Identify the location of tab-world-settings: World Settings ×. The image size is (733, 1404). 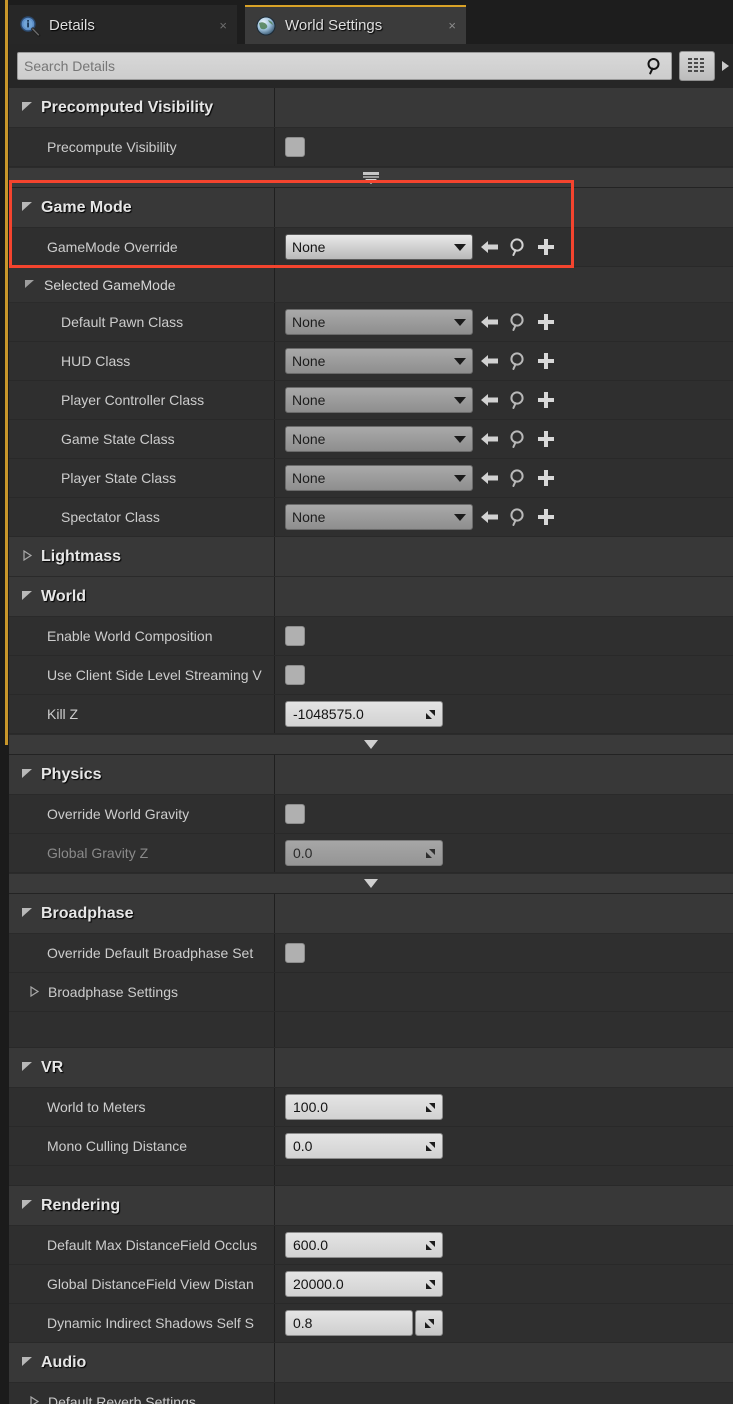
(355, 24).